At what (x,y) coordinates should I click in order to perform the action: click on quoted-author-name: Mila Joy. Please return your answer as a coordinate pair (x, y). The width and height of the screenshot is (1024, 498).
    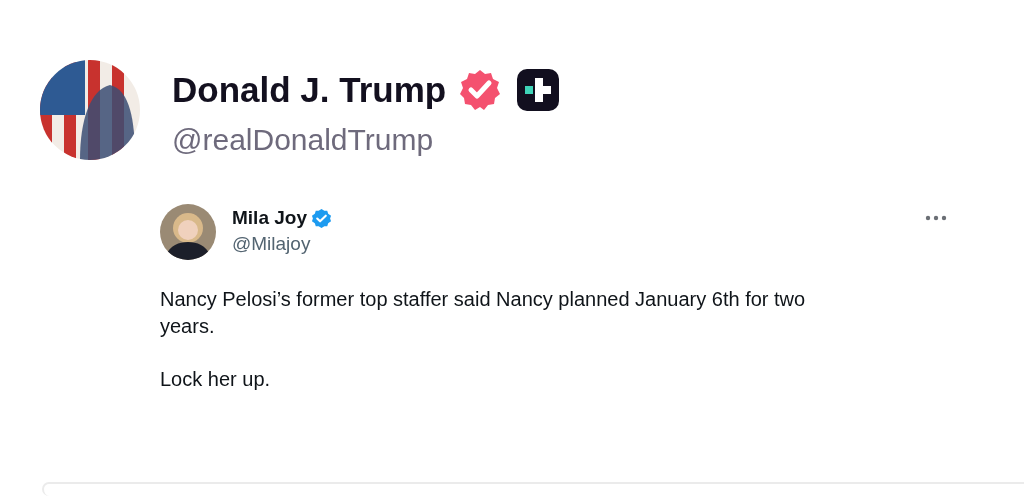
    Looking at the image, I should click on (269, 219).